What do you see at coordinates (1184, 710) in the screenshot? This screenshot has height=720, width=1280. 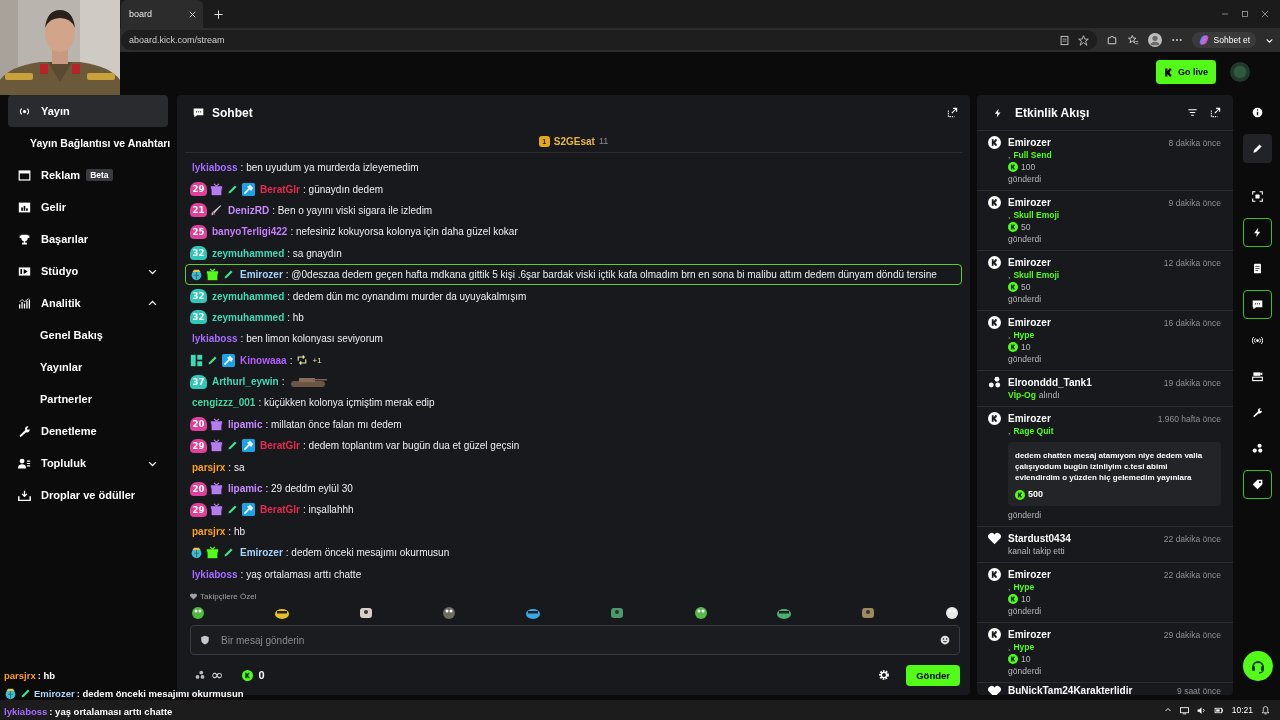 I see `network-icon` at bounding box center [1184, 710].